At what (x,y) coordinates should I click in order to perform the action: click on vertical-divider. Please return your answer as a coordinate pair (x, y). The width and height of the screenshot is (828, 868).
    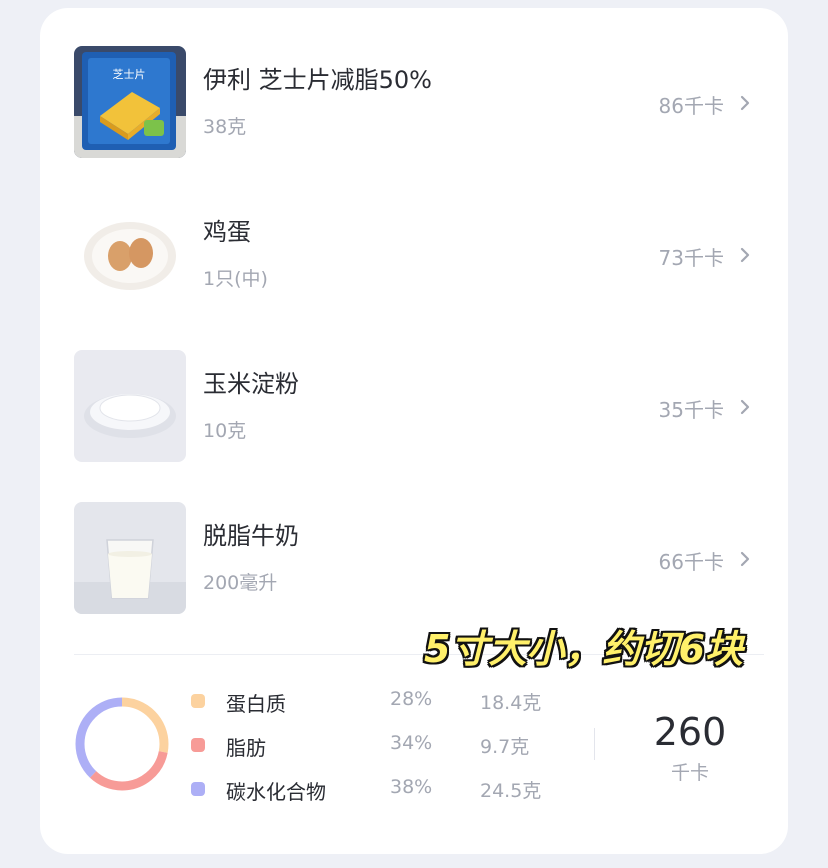
    Looking at the image, I should click on (594, 744).